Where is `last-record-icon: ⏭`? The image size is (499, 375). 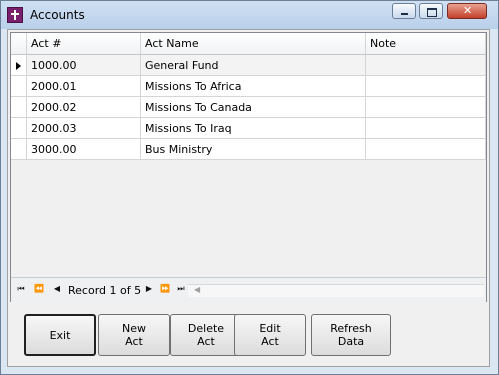 last-record-icon: ⏭ is located at coordinates (181, 289).